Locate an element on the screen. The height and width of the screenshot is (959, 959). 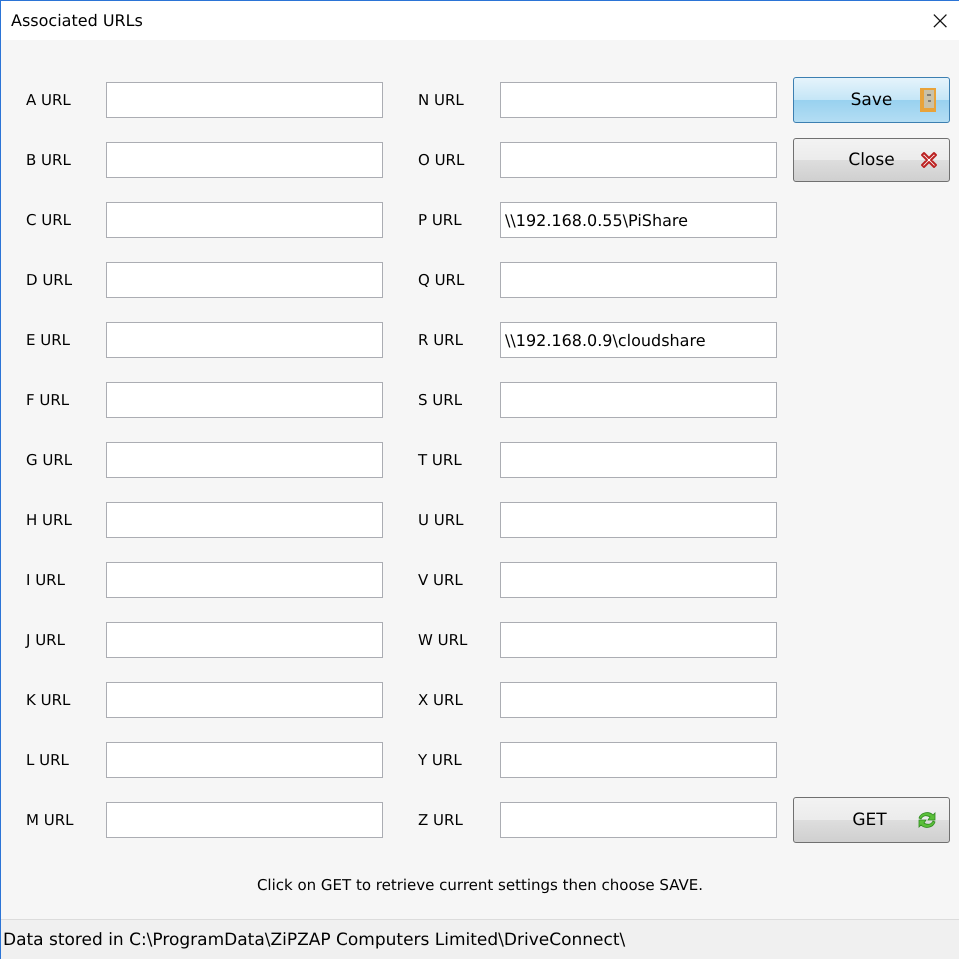
window-title: Associated URLs is located at coordinates (77, 20).